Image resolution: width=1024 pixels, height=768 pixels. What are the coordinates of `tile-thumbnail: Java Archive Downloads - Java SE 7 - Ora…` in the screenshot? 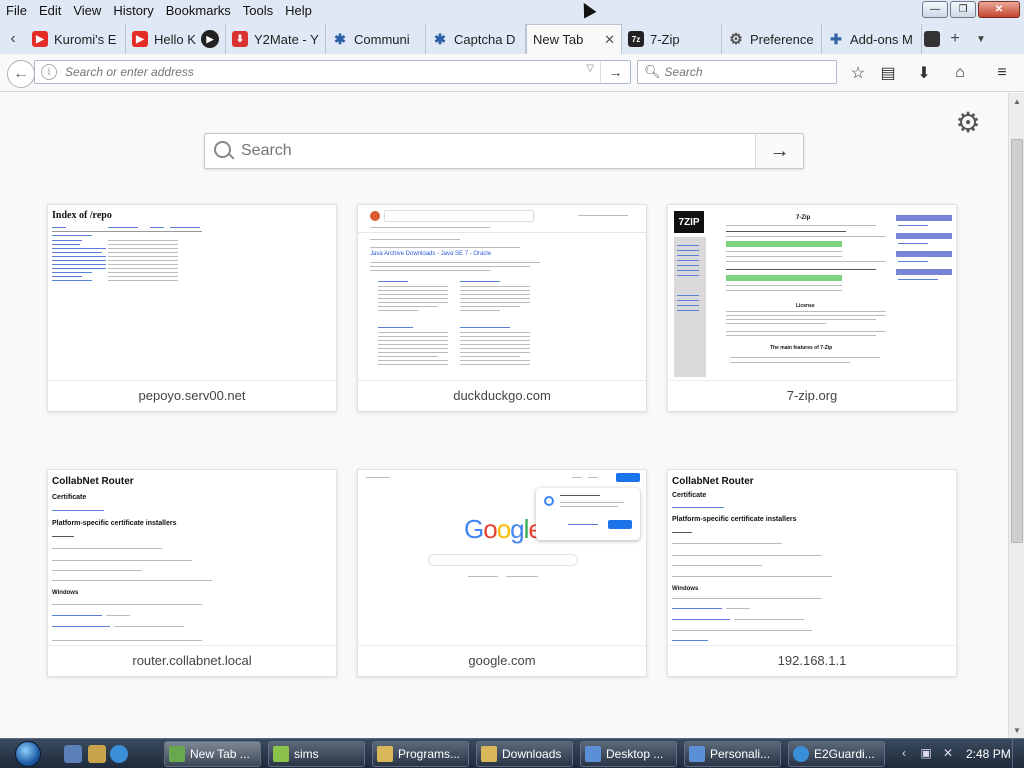 It's located at (502, 293).